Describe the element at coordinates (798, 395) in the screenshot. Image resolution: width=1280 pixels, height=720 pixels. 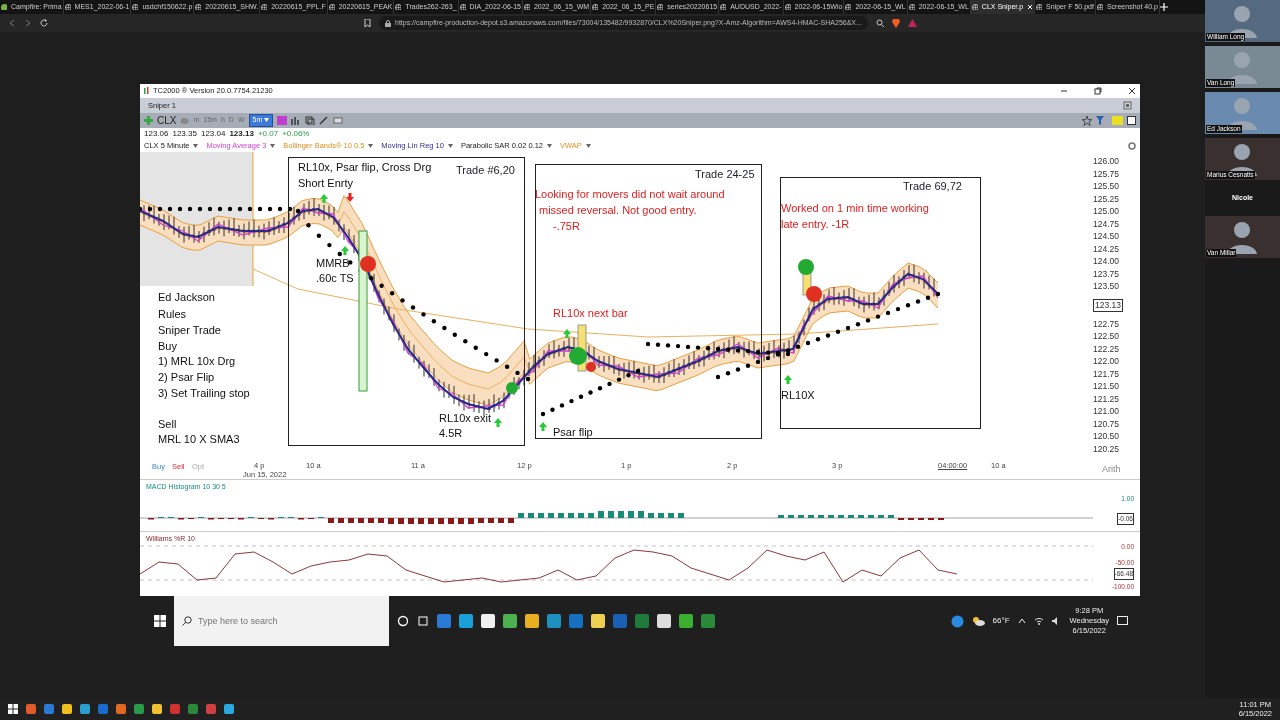
I see `annotation-text: RL10X` at that location.